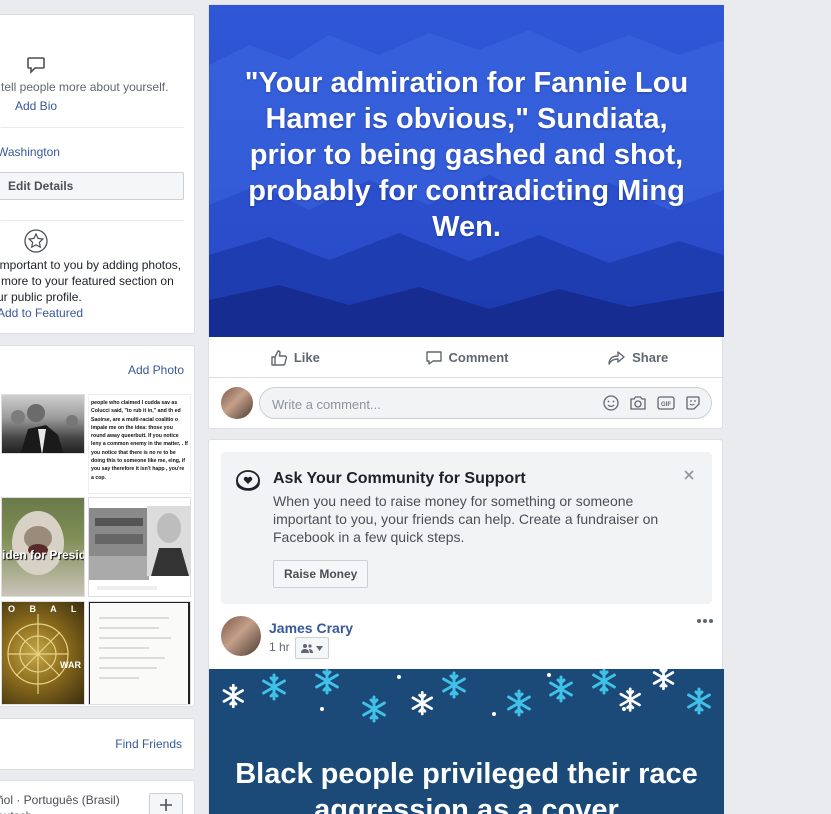  I want to click on heart-coin-icon, so click(248, 480).